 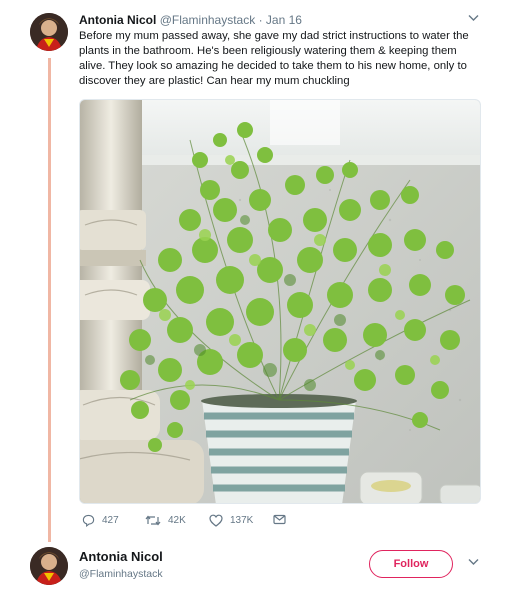 I want to click on envelope-icon, so click(x=279, y=519).